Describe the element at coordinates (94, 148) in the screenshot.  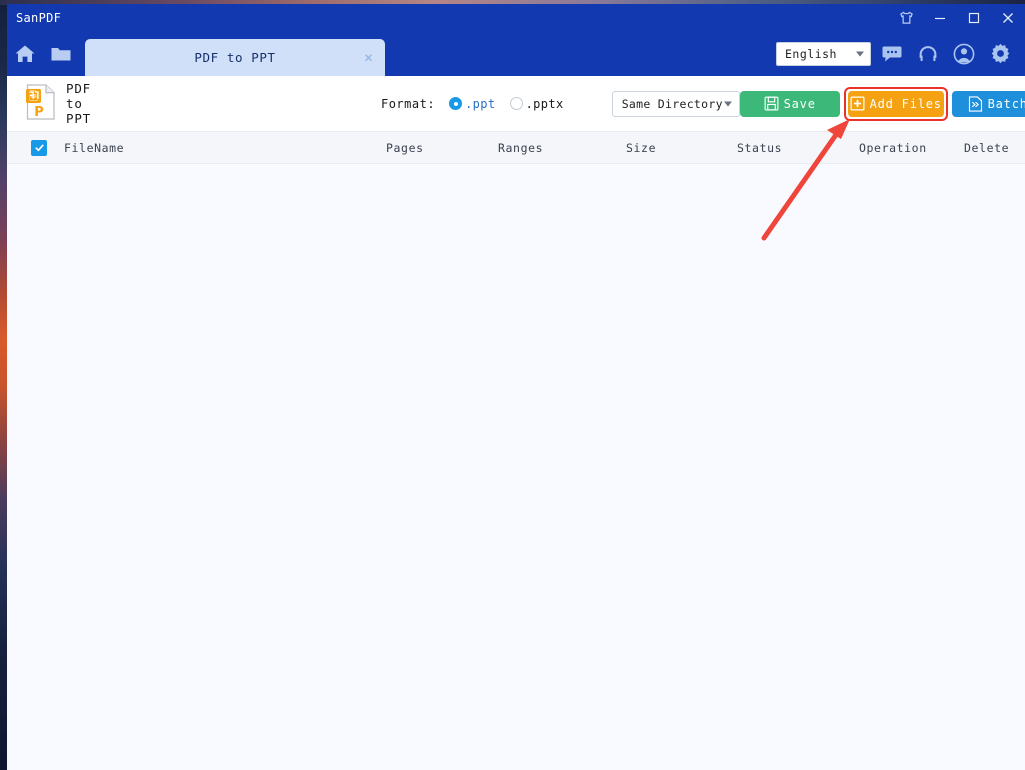
I see `column-header-filename: FileName` at that location.